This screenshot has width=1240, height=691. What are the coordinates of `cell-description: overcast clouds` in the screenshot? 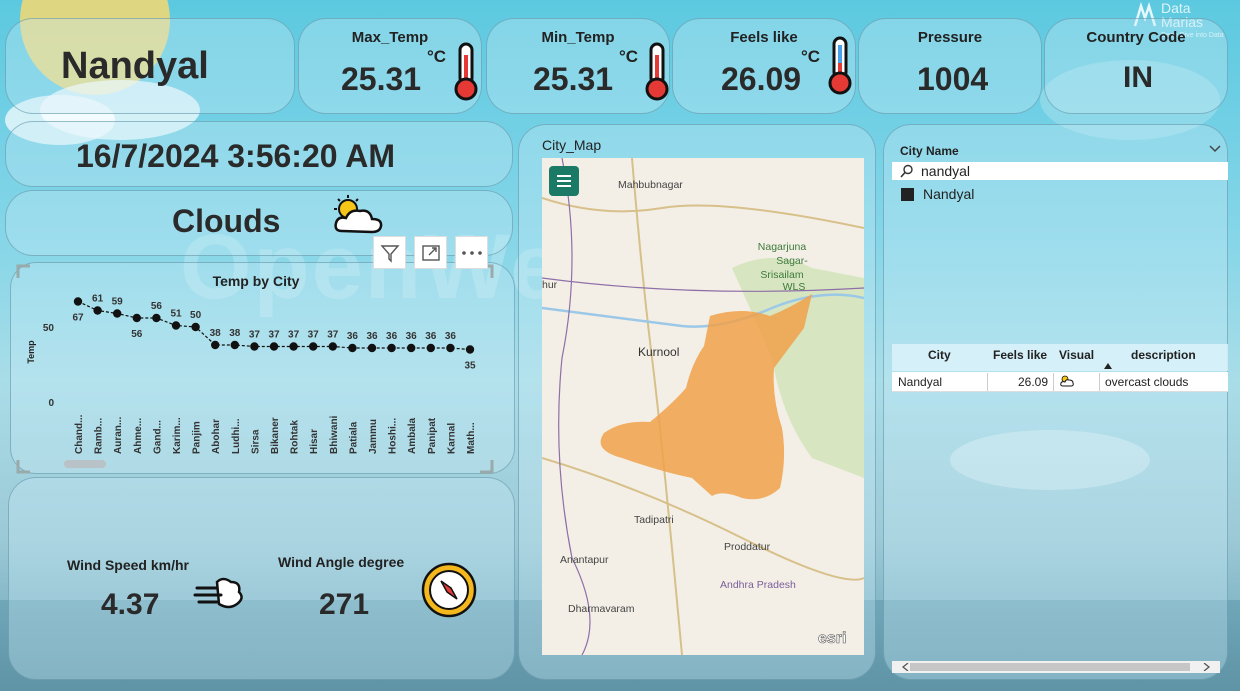 It's located at (1147, 382).